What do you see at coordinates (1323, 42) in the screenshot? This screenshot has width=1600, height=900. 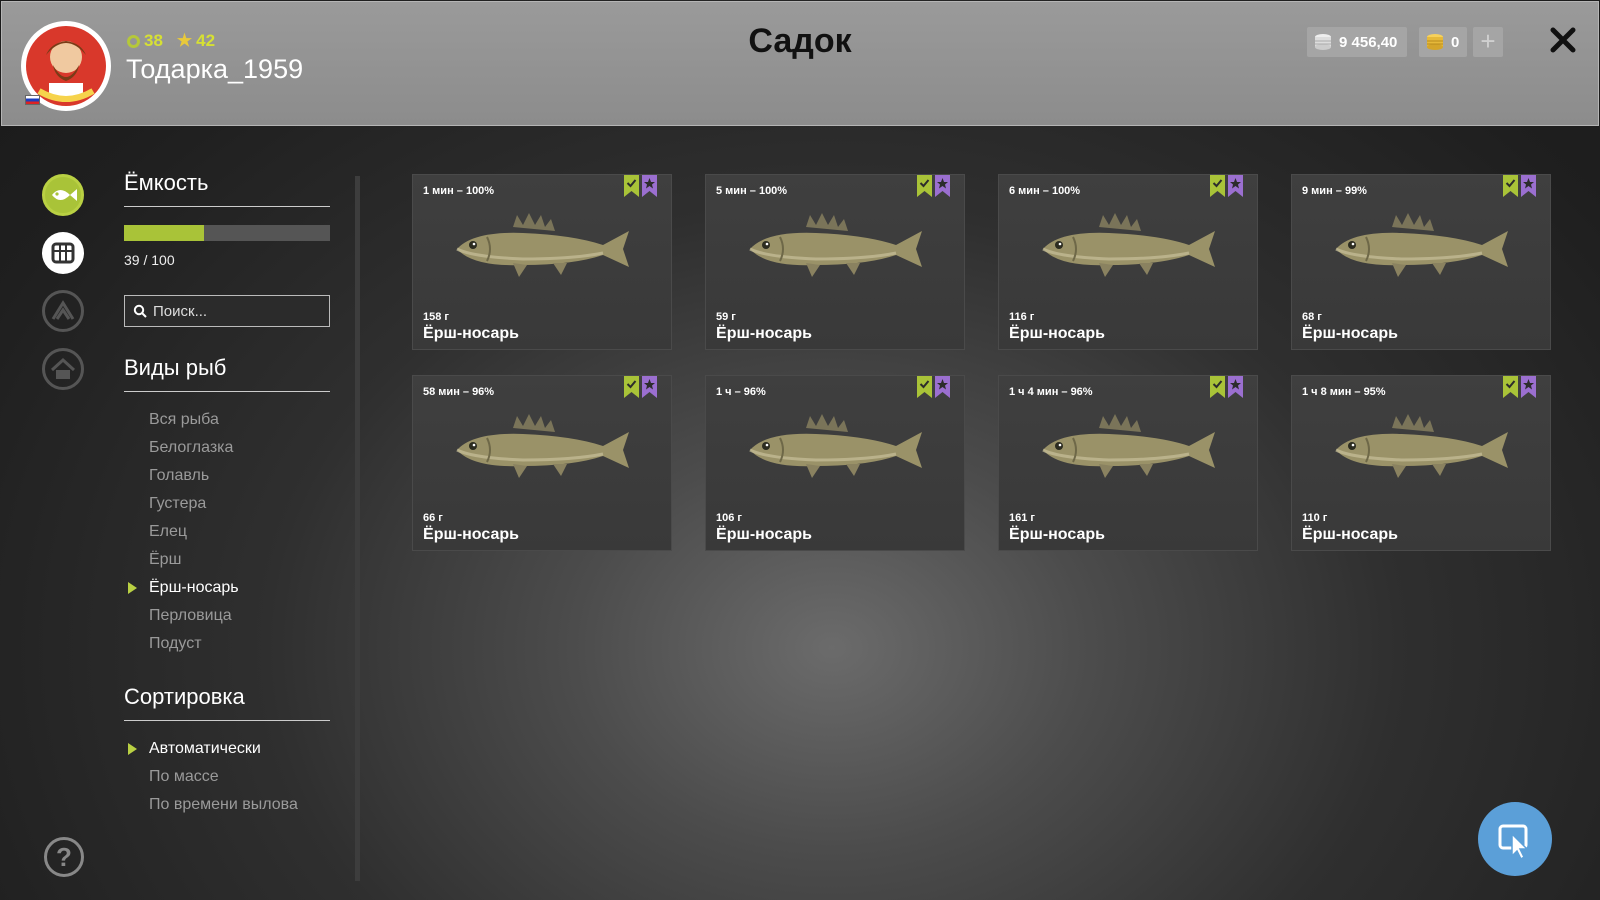 I see `silver-coins-icon` at bounding box center [1323, 42].